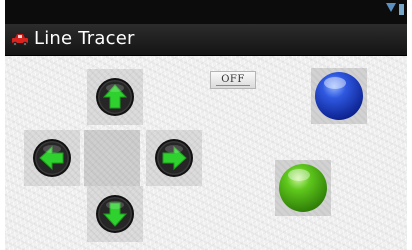 The image size is (412, 250). I want to click on arrow-up-icon, so click(115, 97).